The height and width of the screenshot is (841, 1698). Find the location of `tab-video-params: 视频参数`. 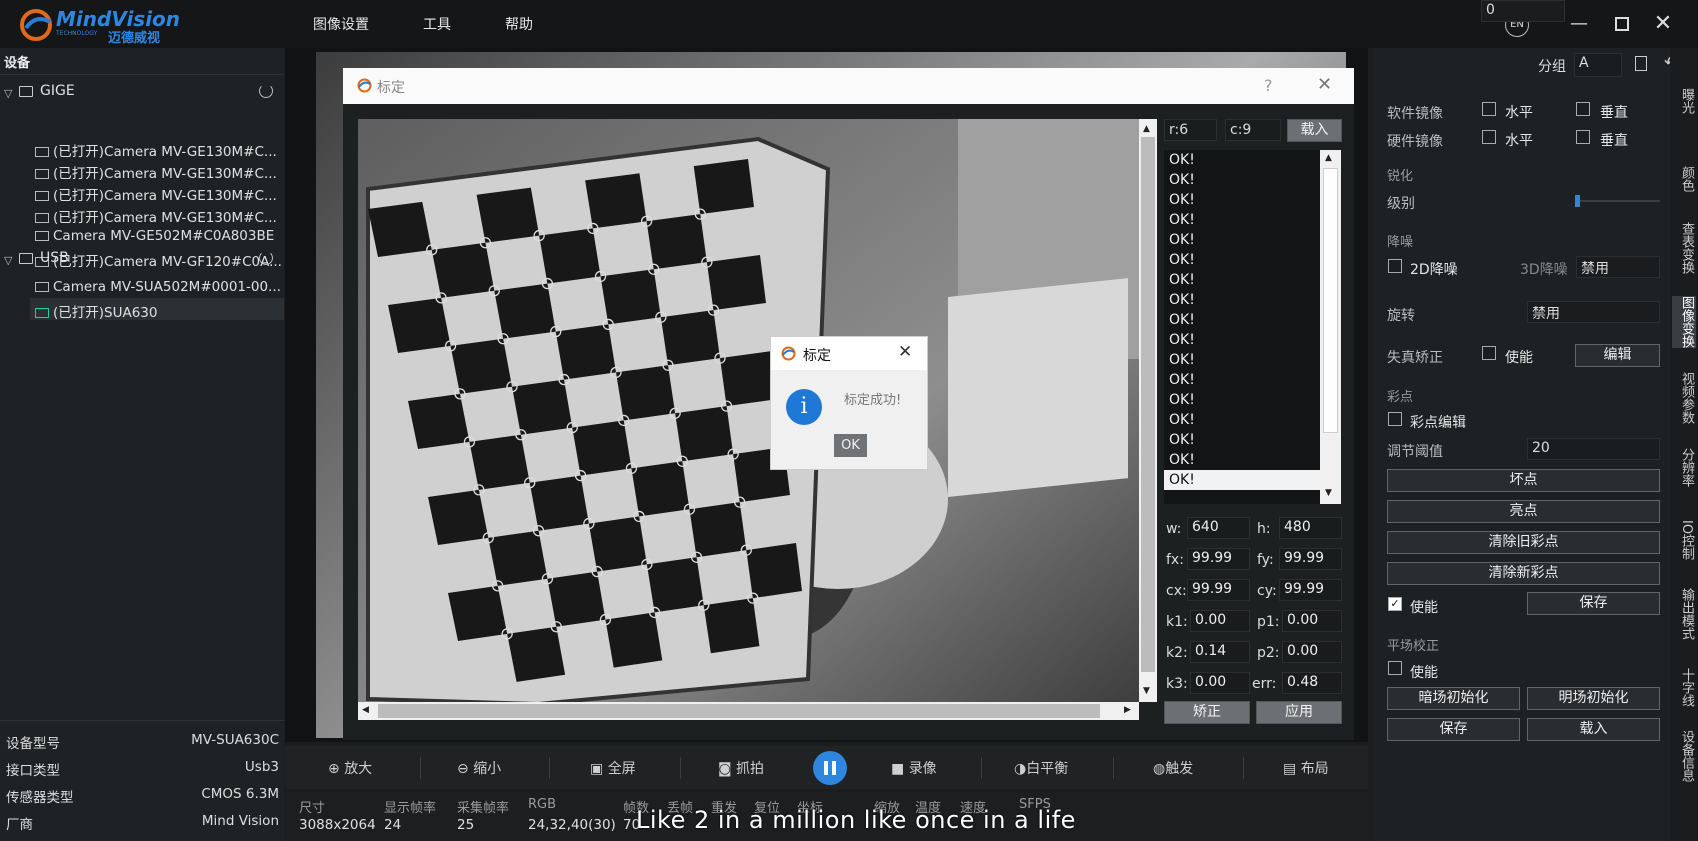

tab-video-params: 视频参数 is located at coordinates (1684, 398).